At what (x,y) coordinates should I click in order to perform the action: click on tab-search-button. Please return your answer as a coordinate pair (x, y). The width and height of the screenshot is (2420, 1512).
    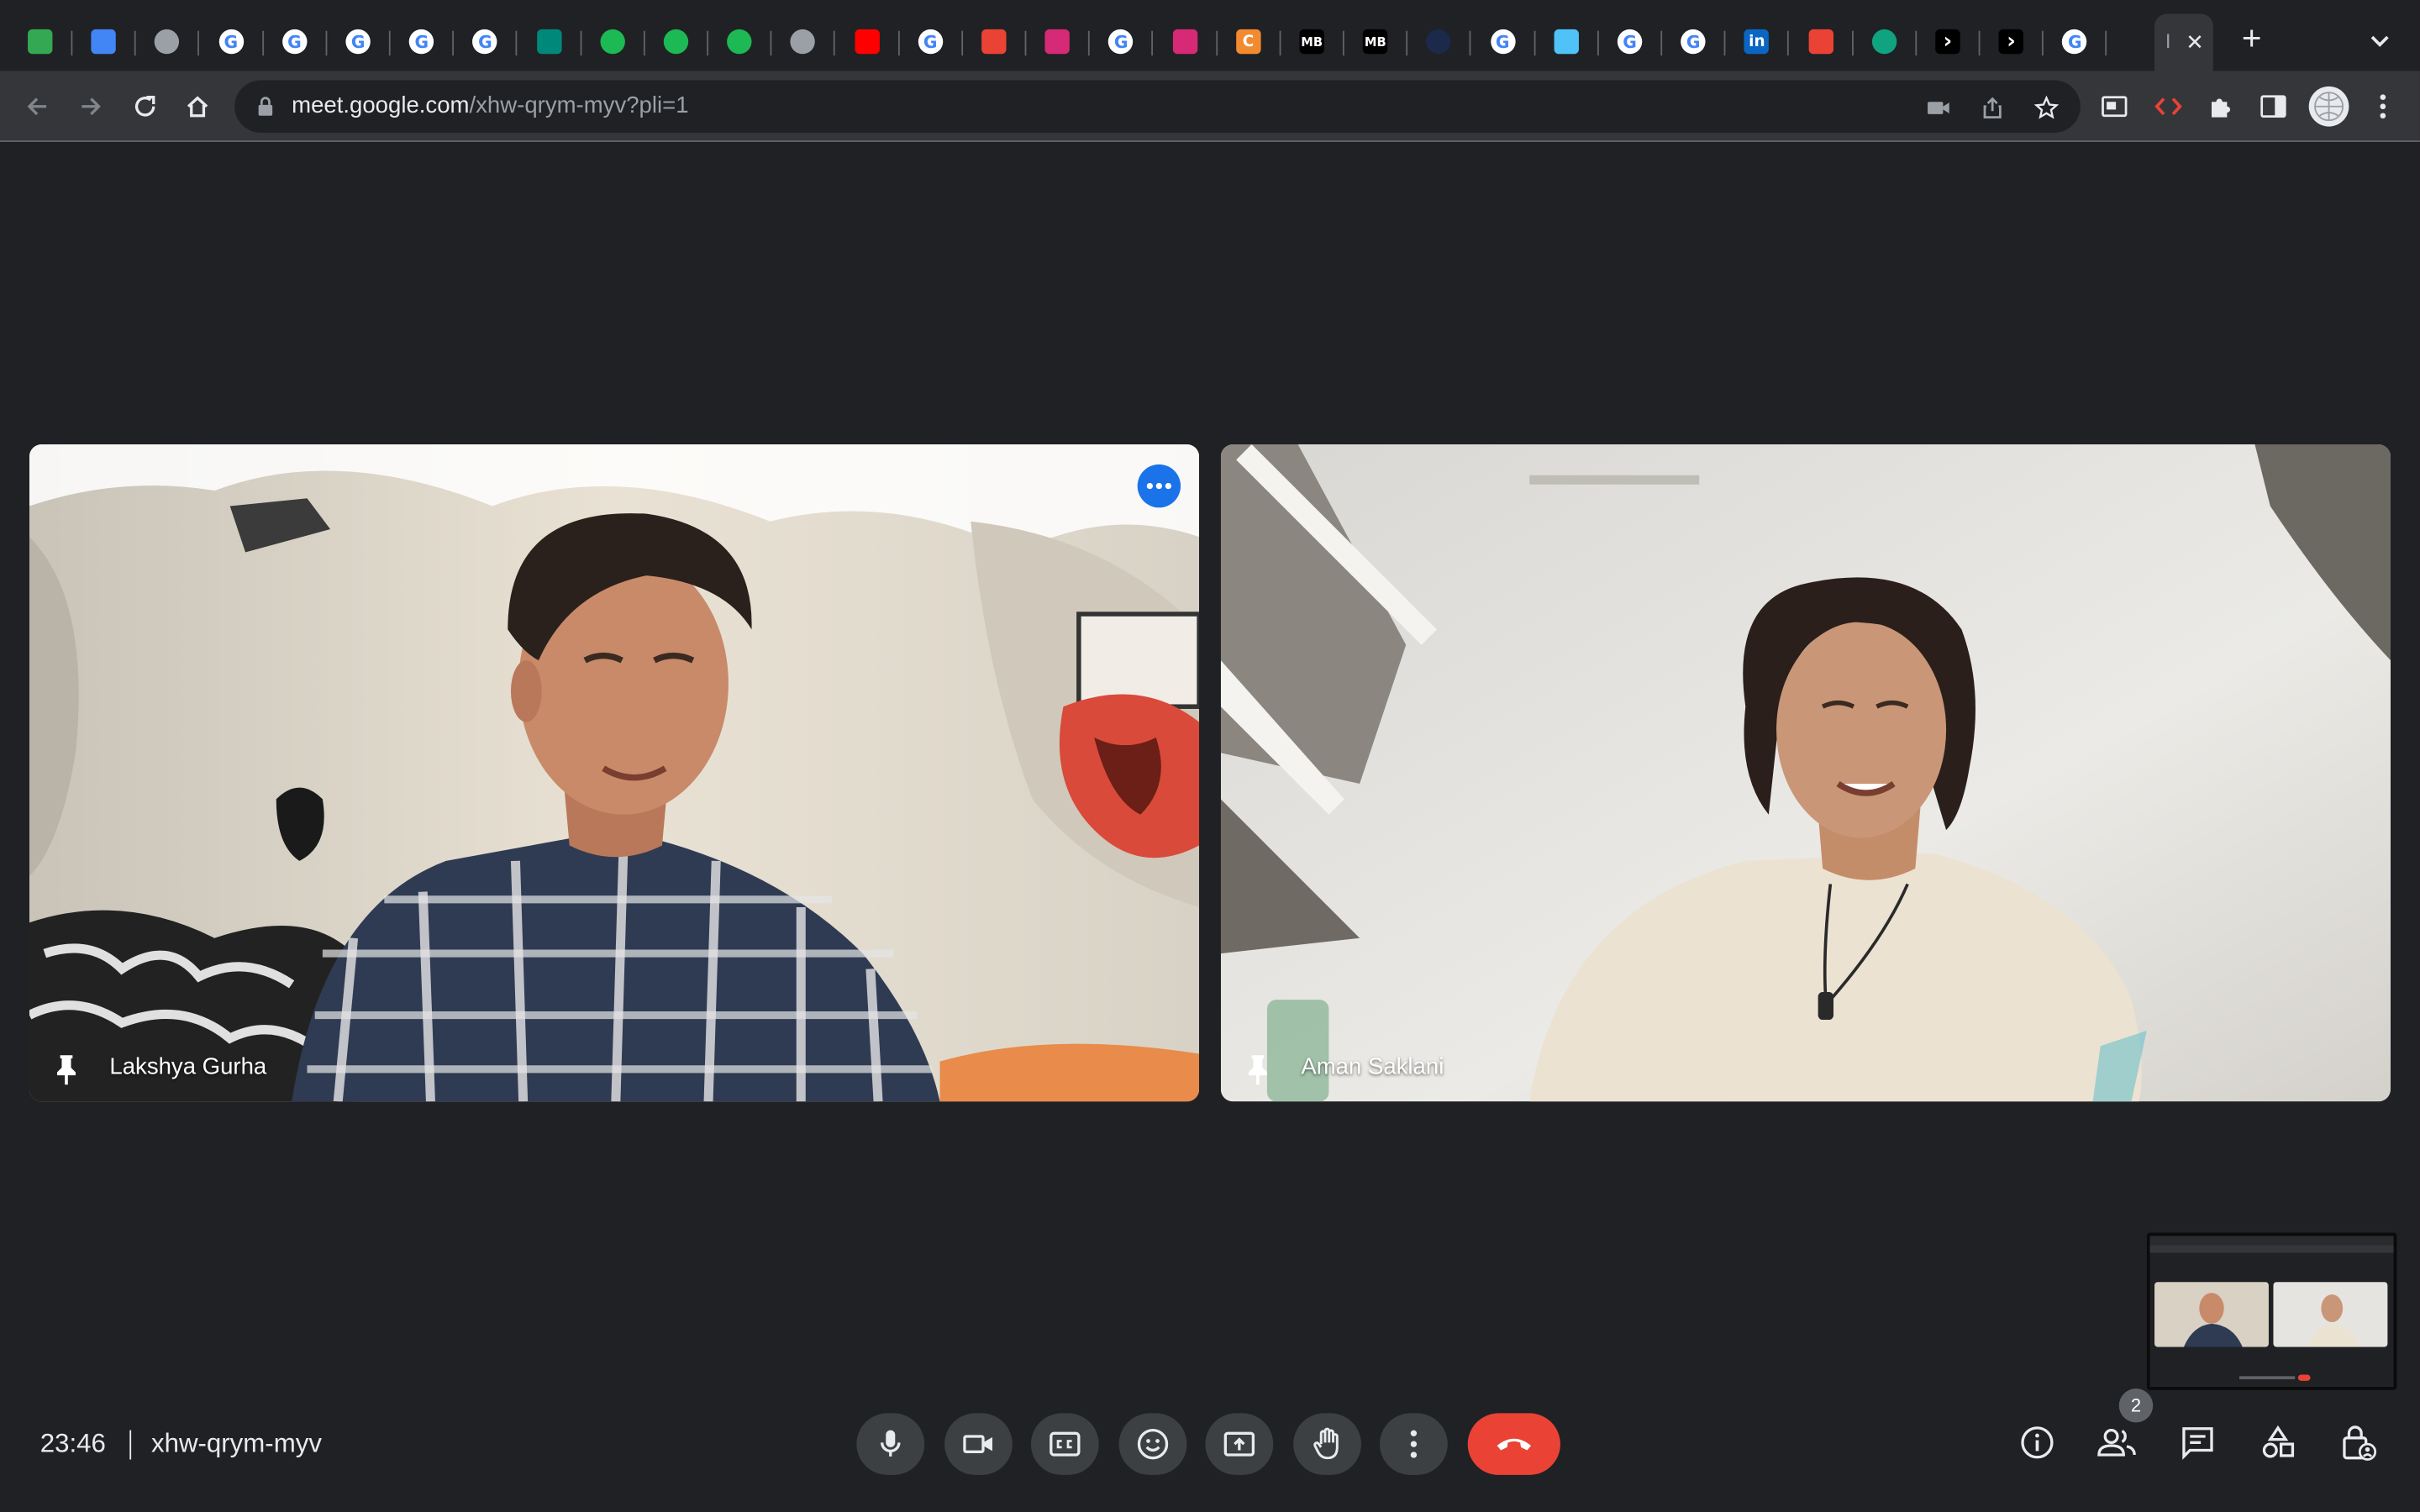
    Looking at the image, I should click on (2381, 39).